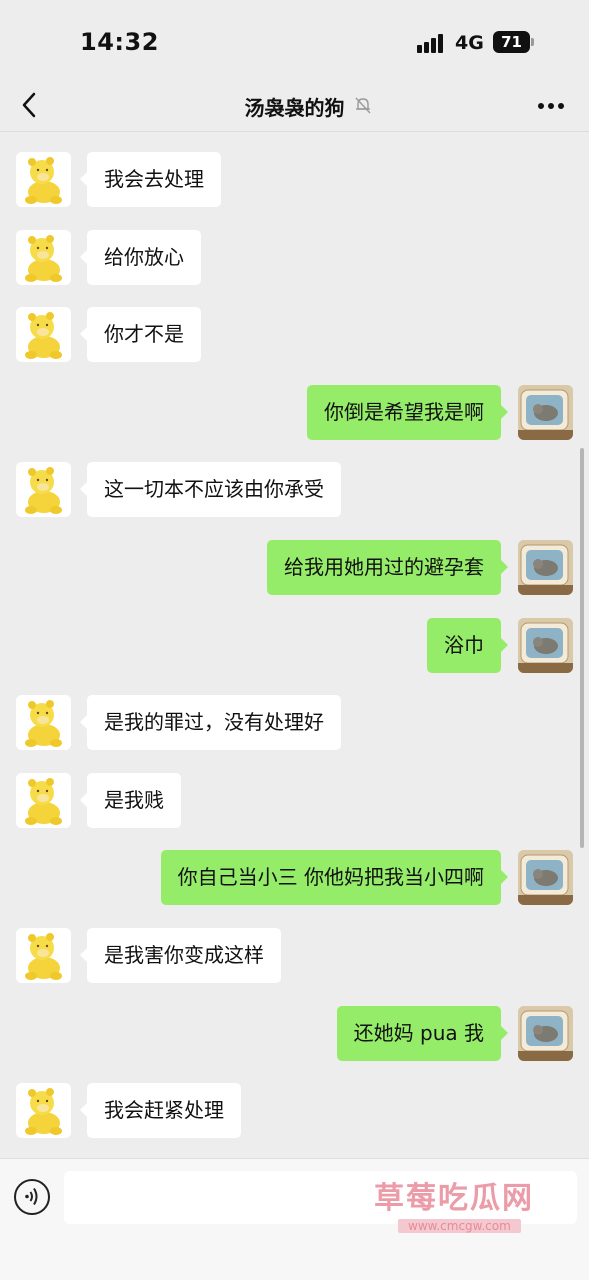 The image size is (589, 1280). Describe the element at coordinates (210, 722) in the screenshot. I see `message-bubble: 是我的罪过，没有处理好` at that location.